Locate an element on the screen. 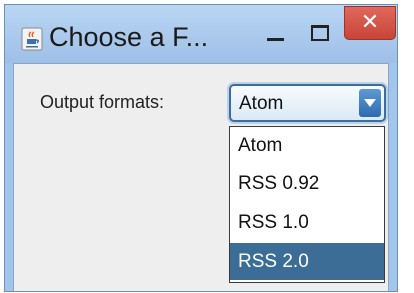 The width and height of the screenshot is (414, 293). output-formats-combobox: Atom is located at coordinates (307, 103).